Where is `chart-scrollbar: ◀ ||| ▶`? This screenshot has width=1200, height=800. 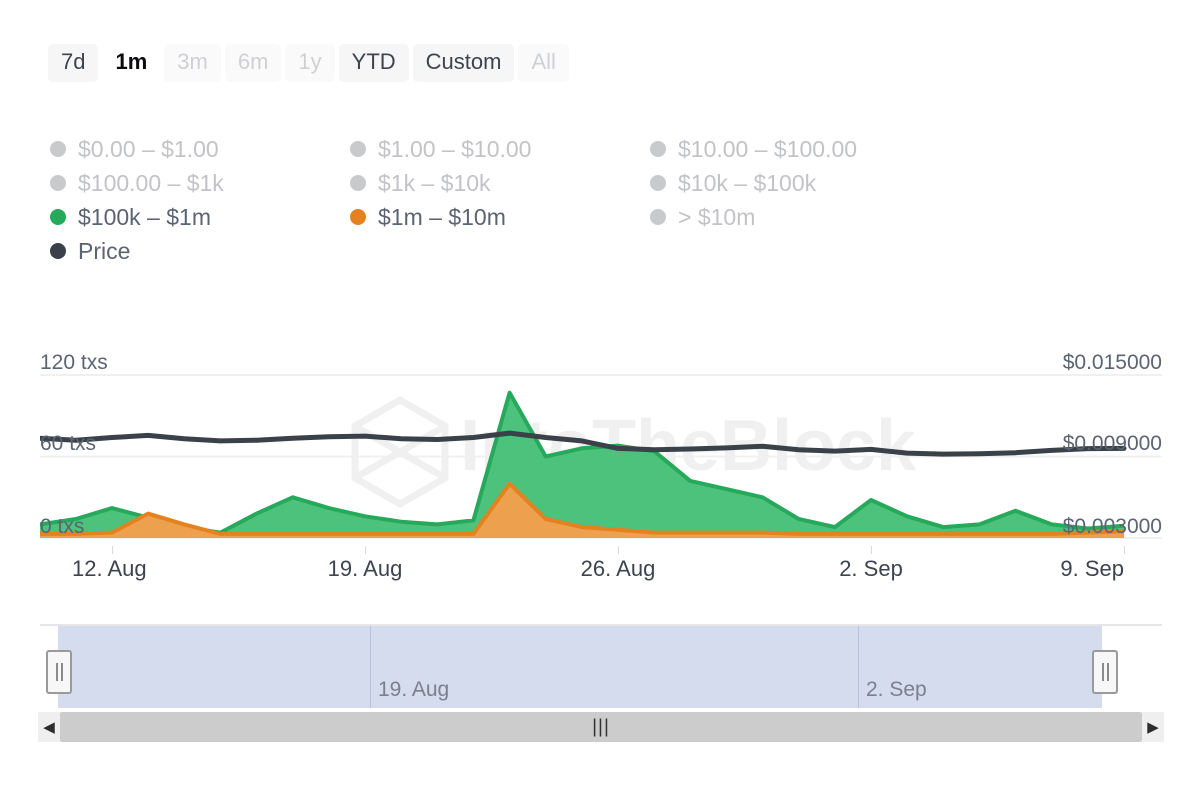
chart-scrollbar: ◀ ||| ▶ is located at coordinates (601, 727).